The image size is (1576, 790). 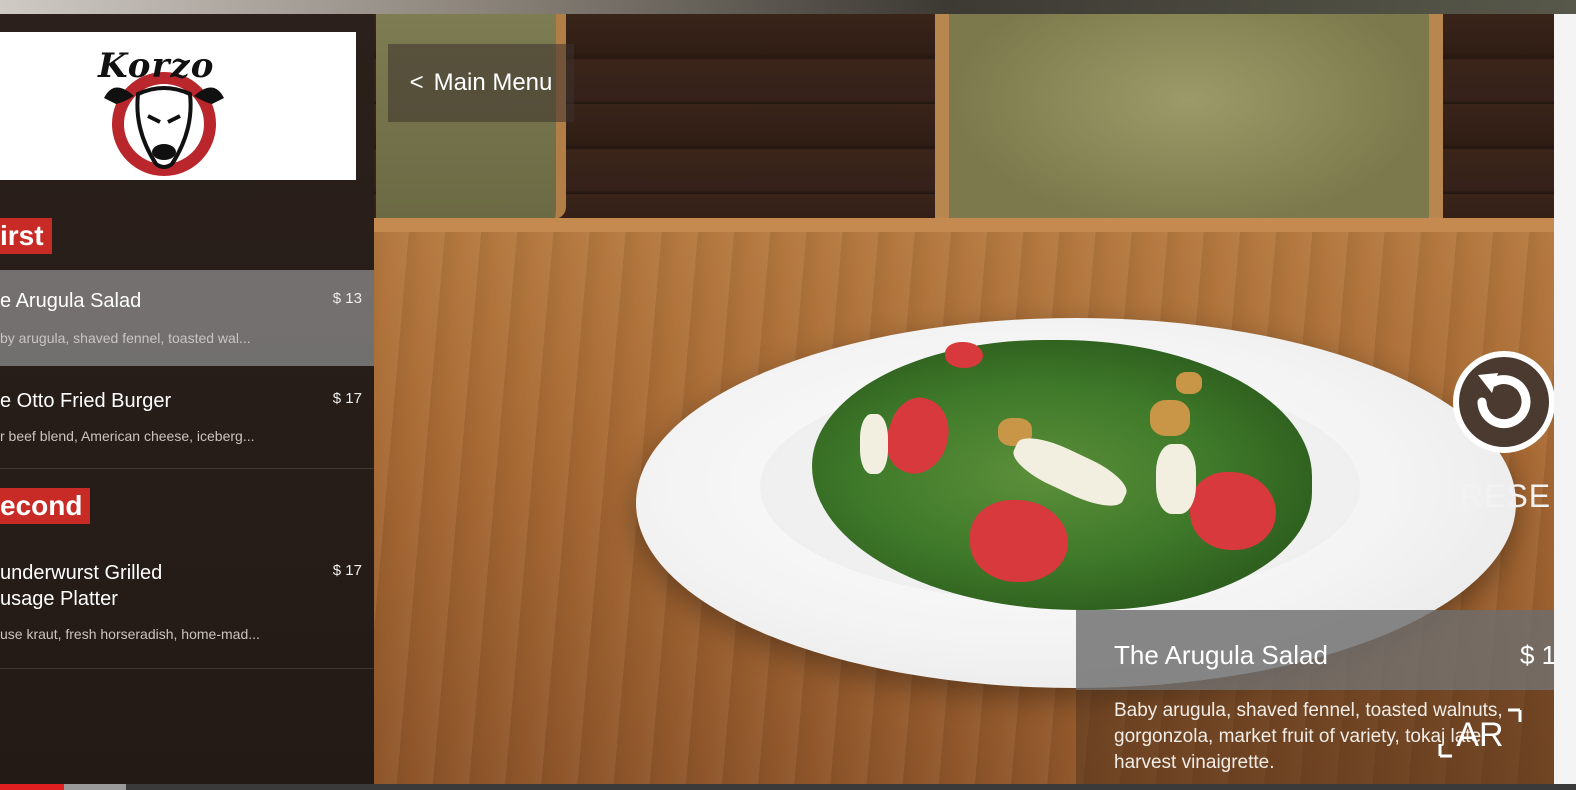 What do you see at coordinates (41, 505) in the screenshot?
I see `section-title: econd` at bounding box center [41, 505].